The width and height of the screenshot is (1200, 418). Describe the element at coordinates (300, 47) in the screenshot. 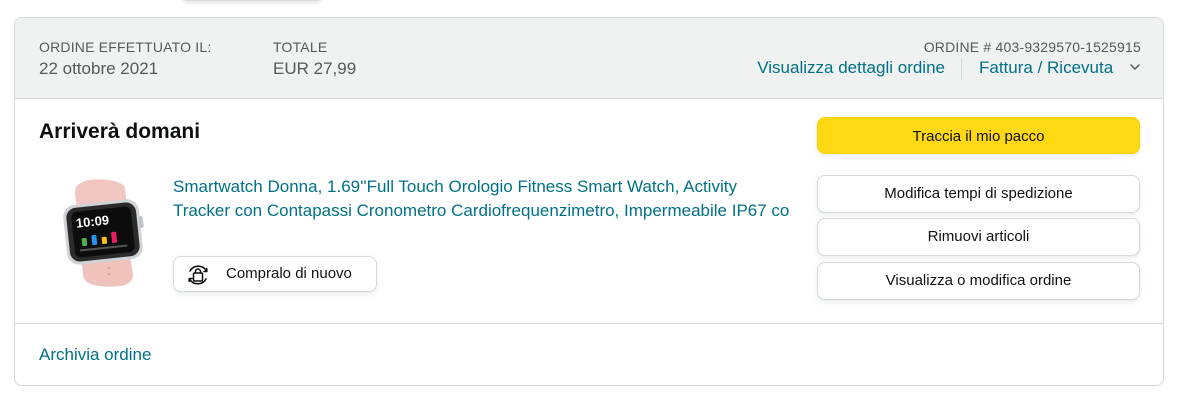

I see `total-label: TOTALE` at that location.